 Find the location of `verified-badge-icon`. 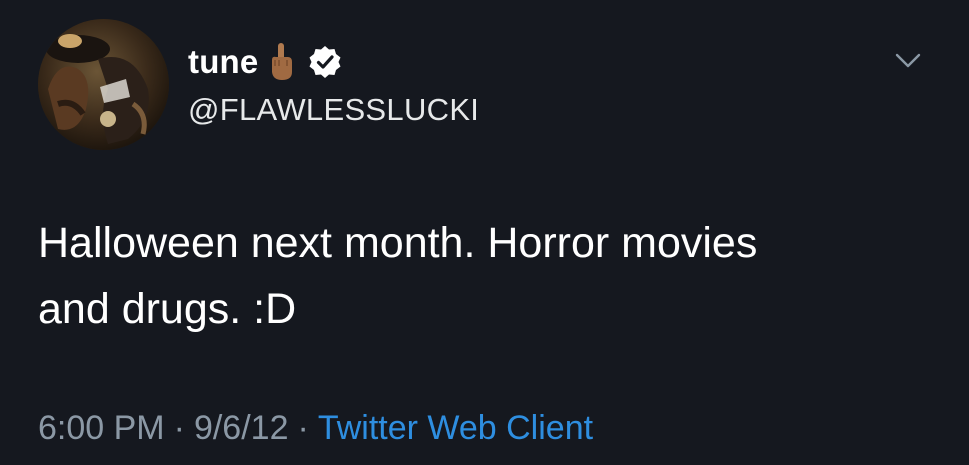

verified-badge-icon is located at coordinates (325, 62).